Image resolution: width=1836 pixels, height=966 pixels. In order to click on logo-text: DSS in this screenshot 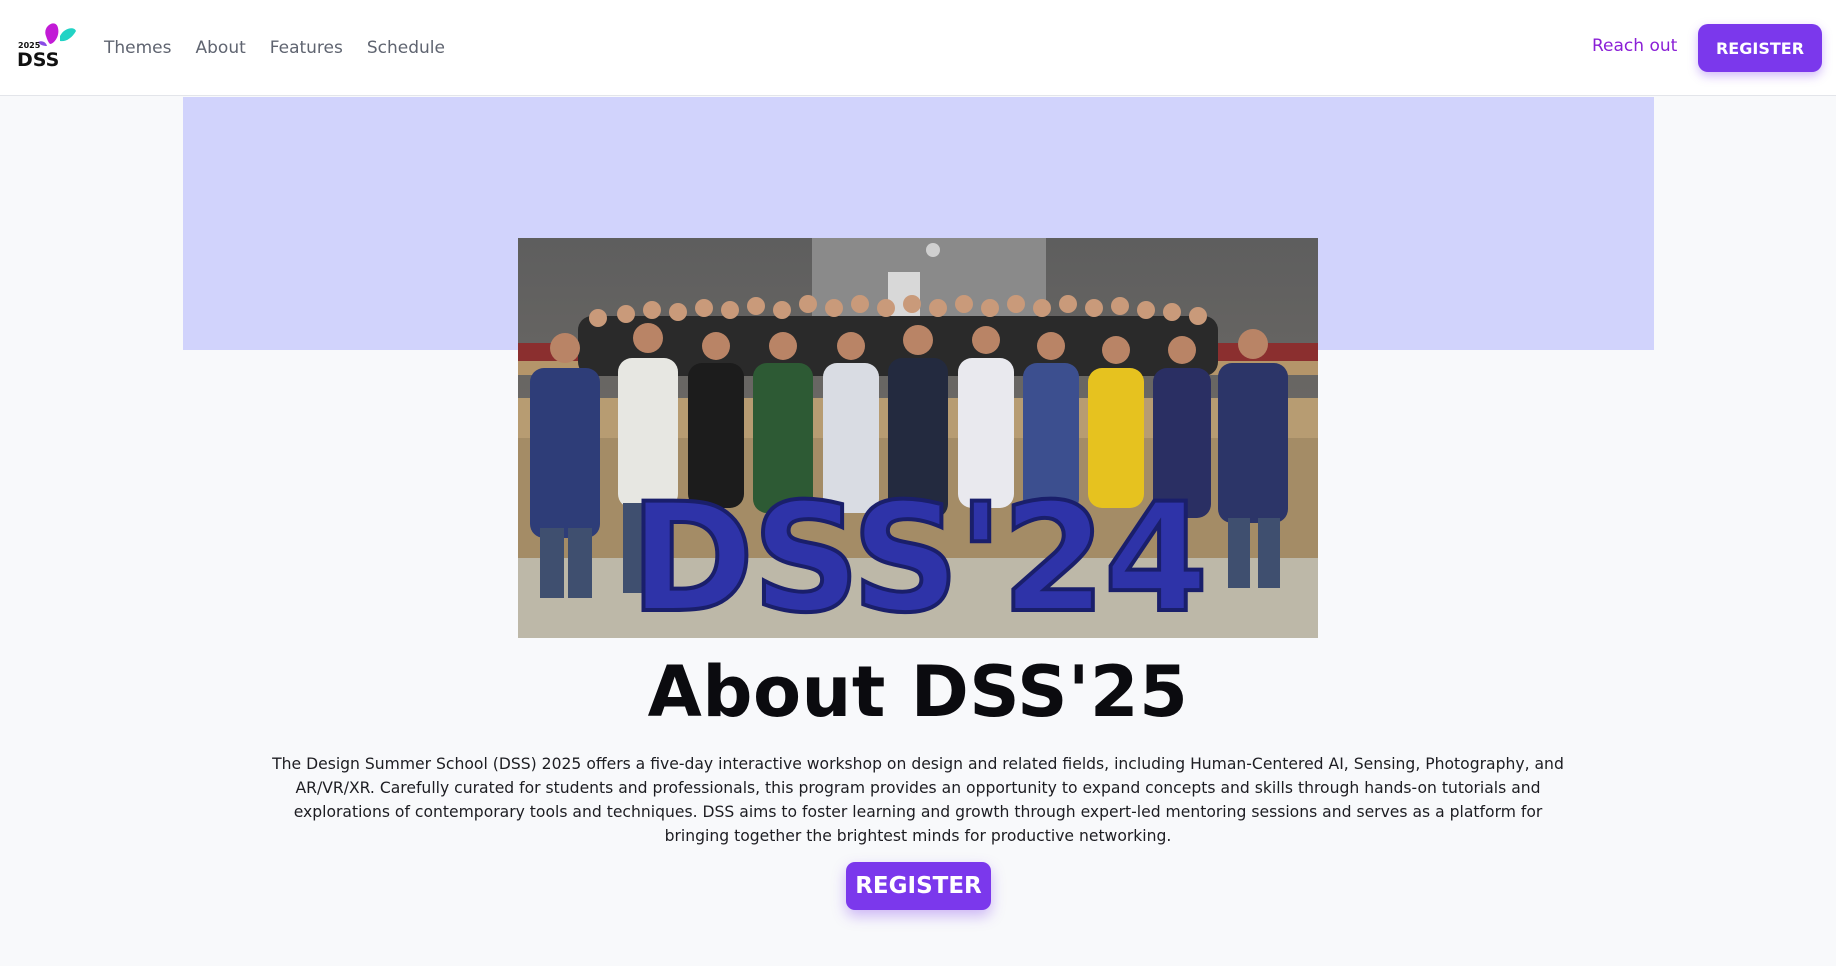, I will do `click(38, 59)`.